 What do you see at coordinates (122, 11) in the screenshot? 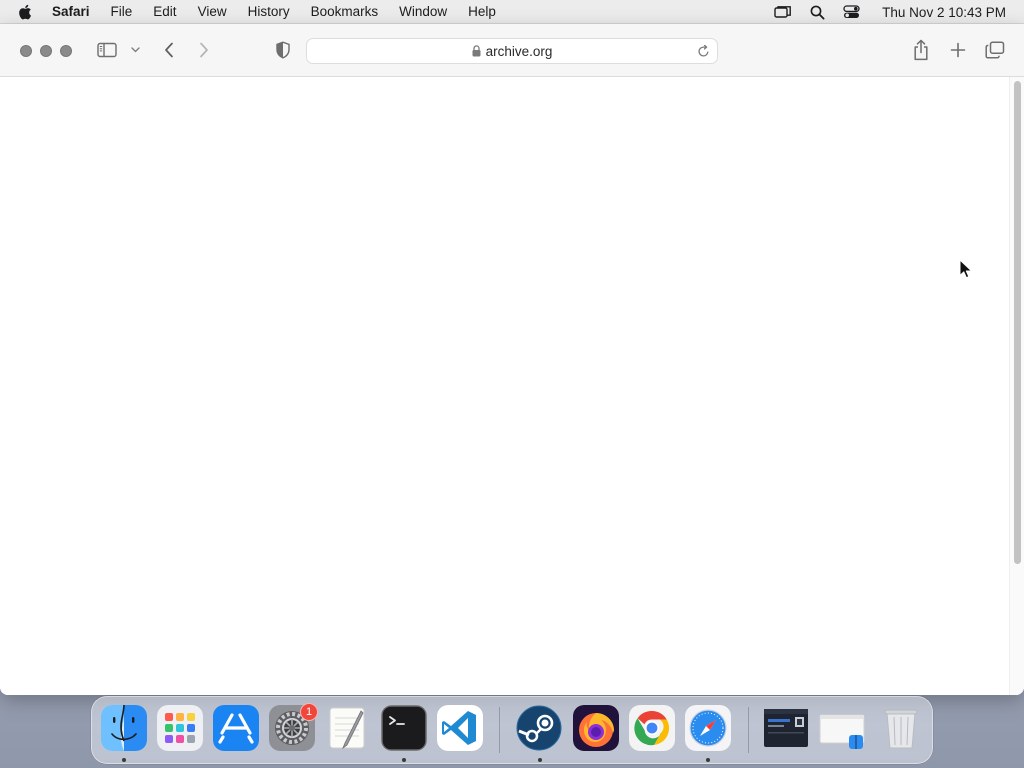
I see `menu-file: File` at bounding box center [122, 11].